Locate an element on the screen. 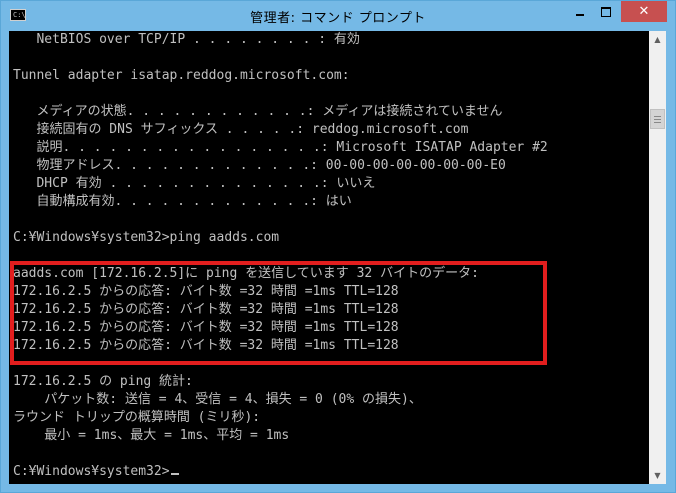 This screenshot has height=493, width=676. text-cursor is located at coordinates (174, 474).